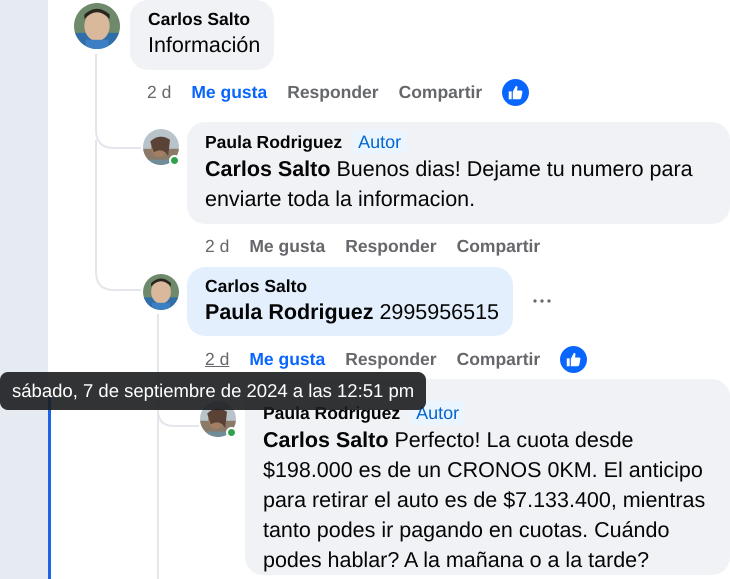  I want to click on comment-text: Carlos Salto Buenos dias! Dejame tu numero para enviarte toda la informacion., so click(449, 184).